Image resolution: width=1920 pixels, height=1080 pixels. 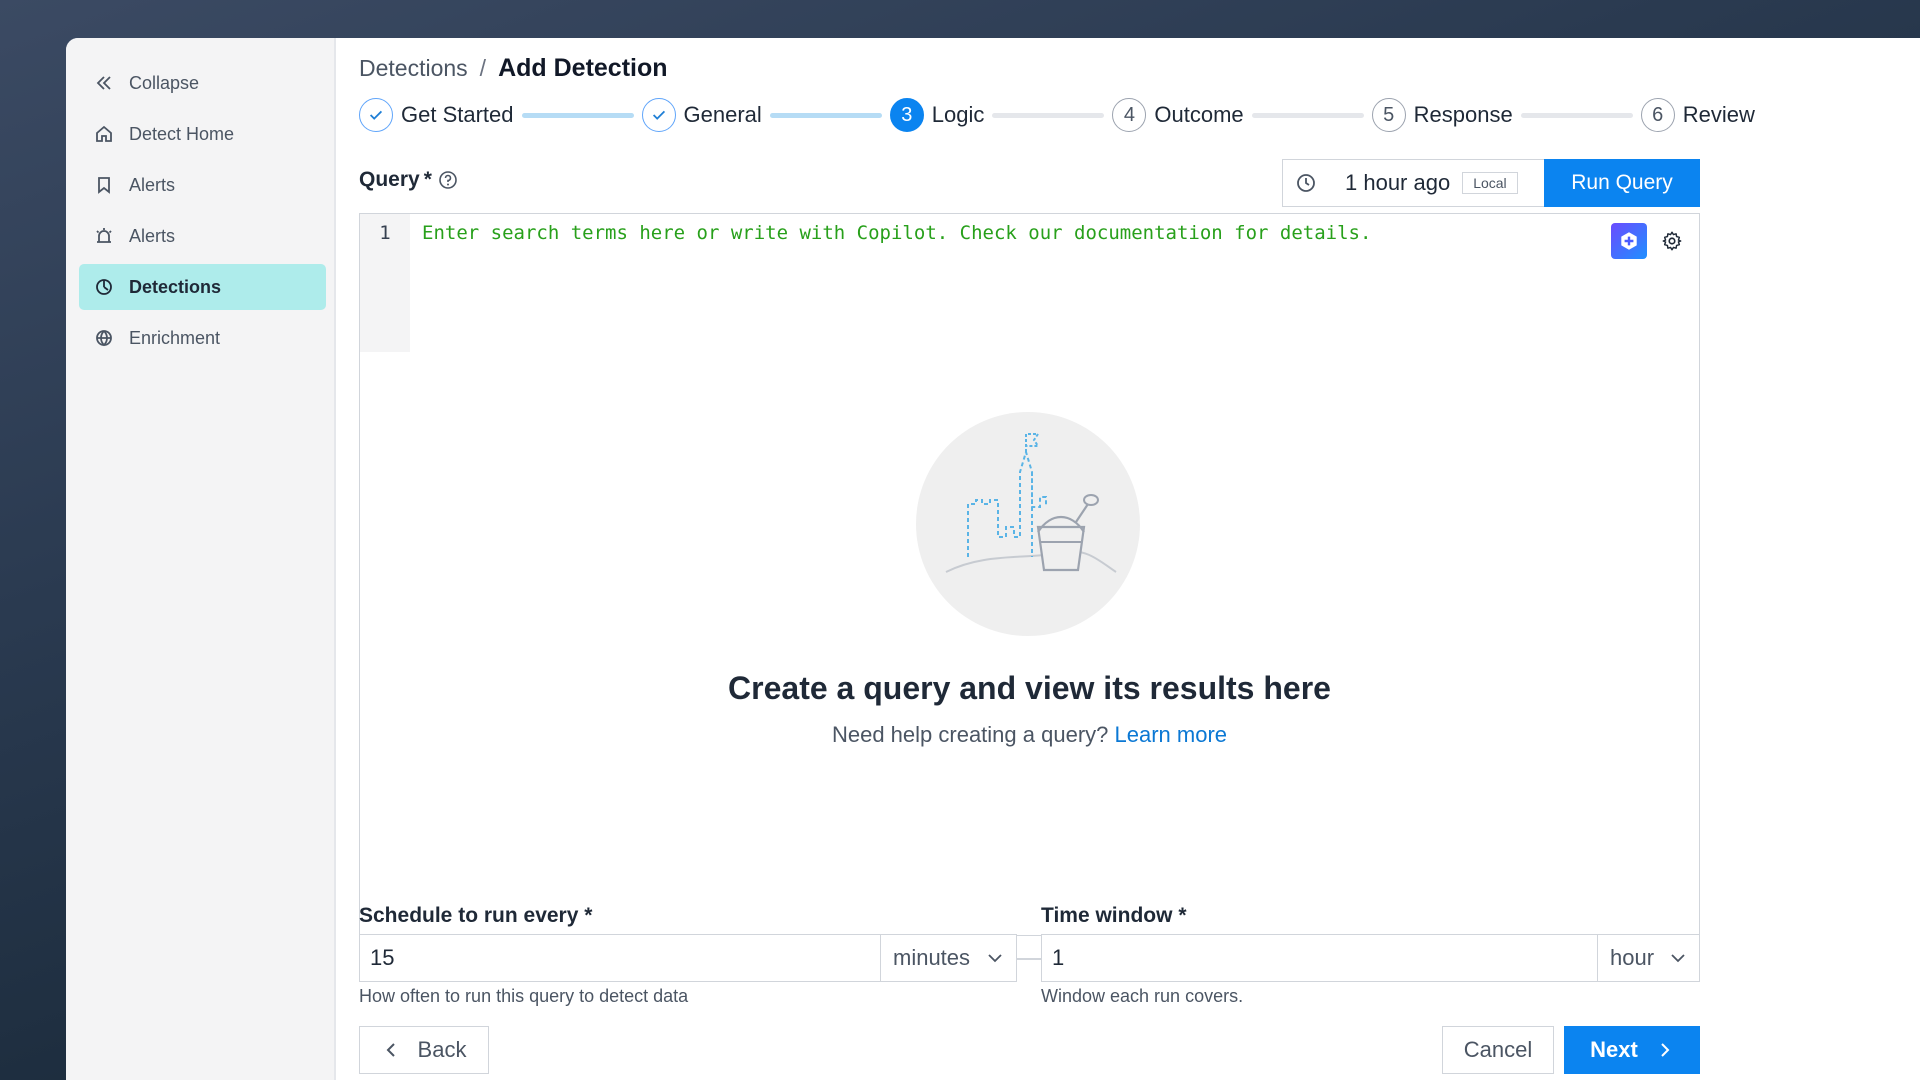 What do you see at coordinates (413, 68) in the screenshot?
I see `breadcrumb-detections: Detections` at bounding box center [413, 68].